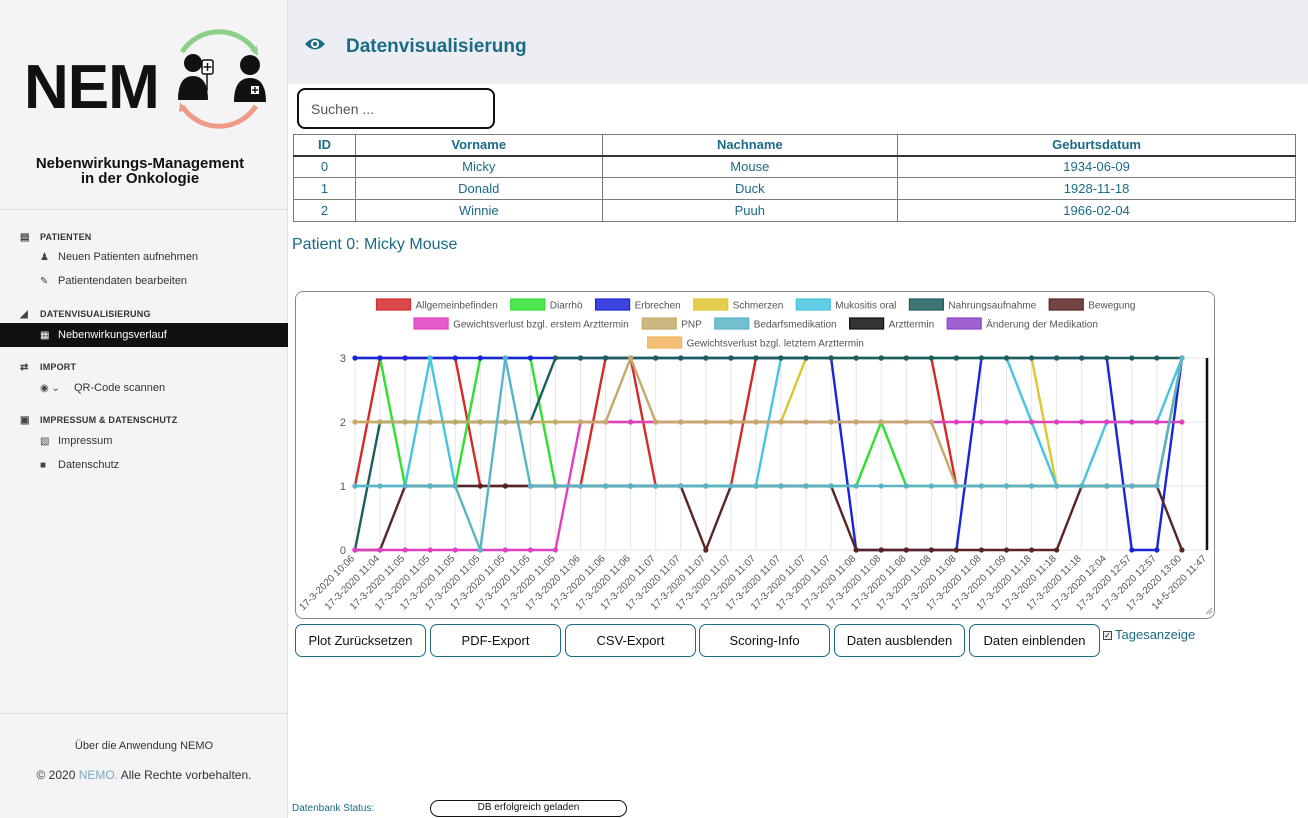 The image size is (1308, 818). What do you see at coordinates (343, 487) in the screenshot?
I see `y-tick-label: 1` at bounding box center [343, 487].